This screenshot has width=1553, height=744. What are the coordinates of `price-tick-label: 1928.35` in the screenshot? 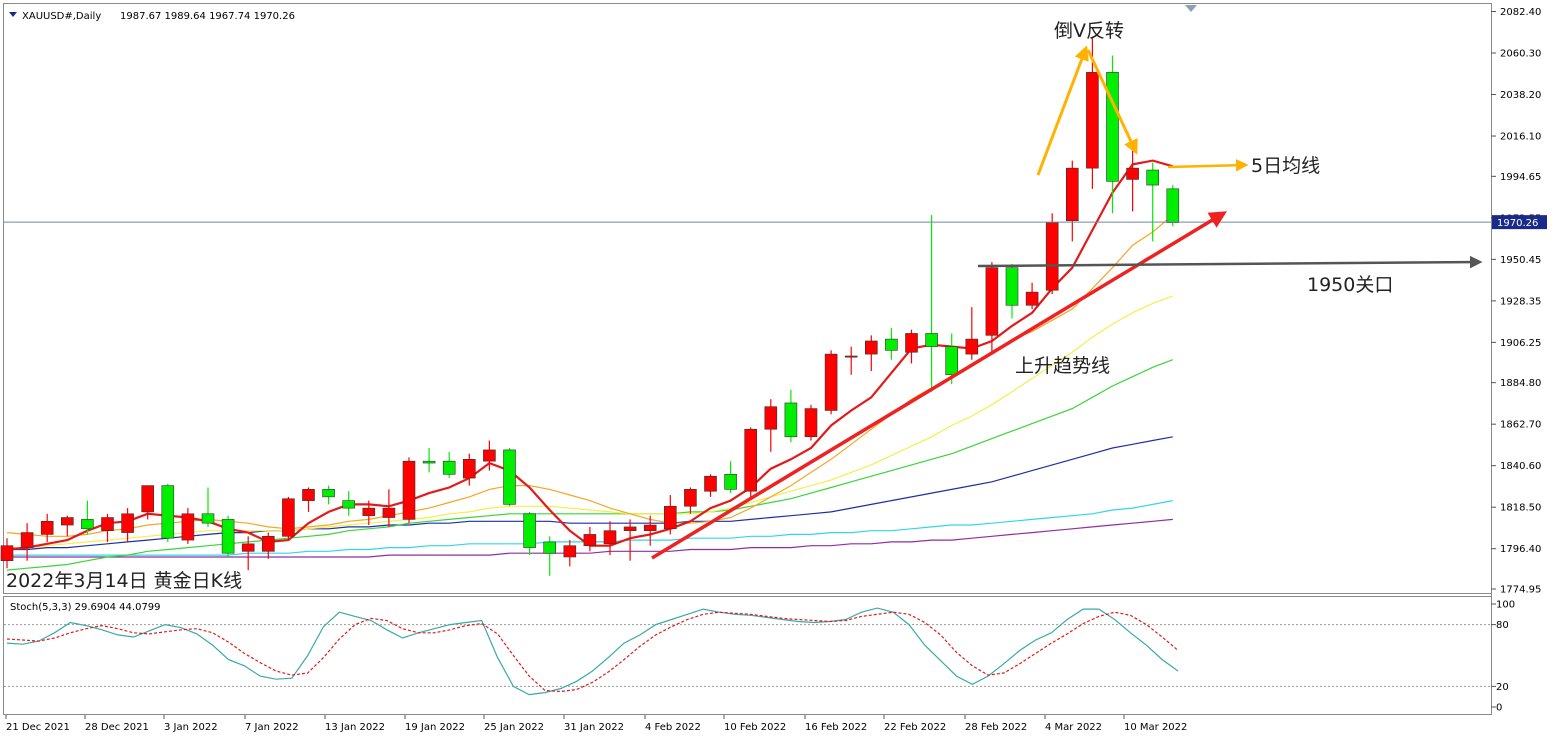 It's located at (1520, 301).